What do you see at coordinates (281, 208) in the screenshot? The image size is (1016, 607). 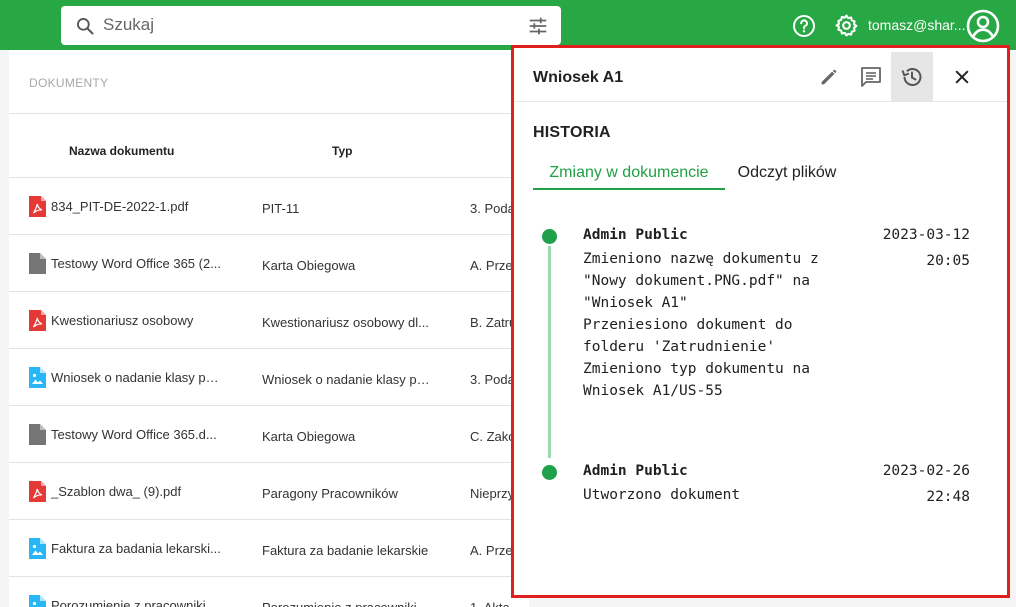 I see `document-type: PIT-11` at bounding box center [281, 208].